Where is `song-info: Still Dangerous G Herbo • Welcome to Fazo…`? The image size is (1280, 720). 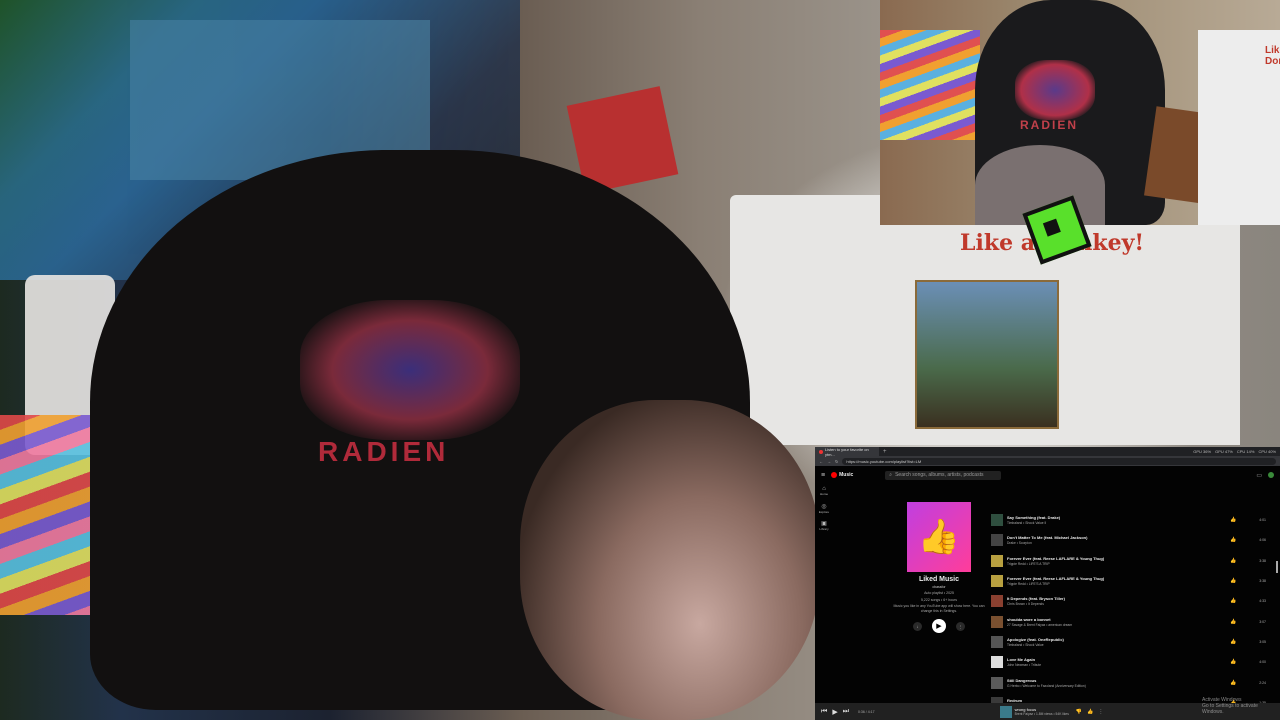 song-info: Still Dangerous G Herbo • Welcome to Fazo… is located at coordinates (1116, 683).